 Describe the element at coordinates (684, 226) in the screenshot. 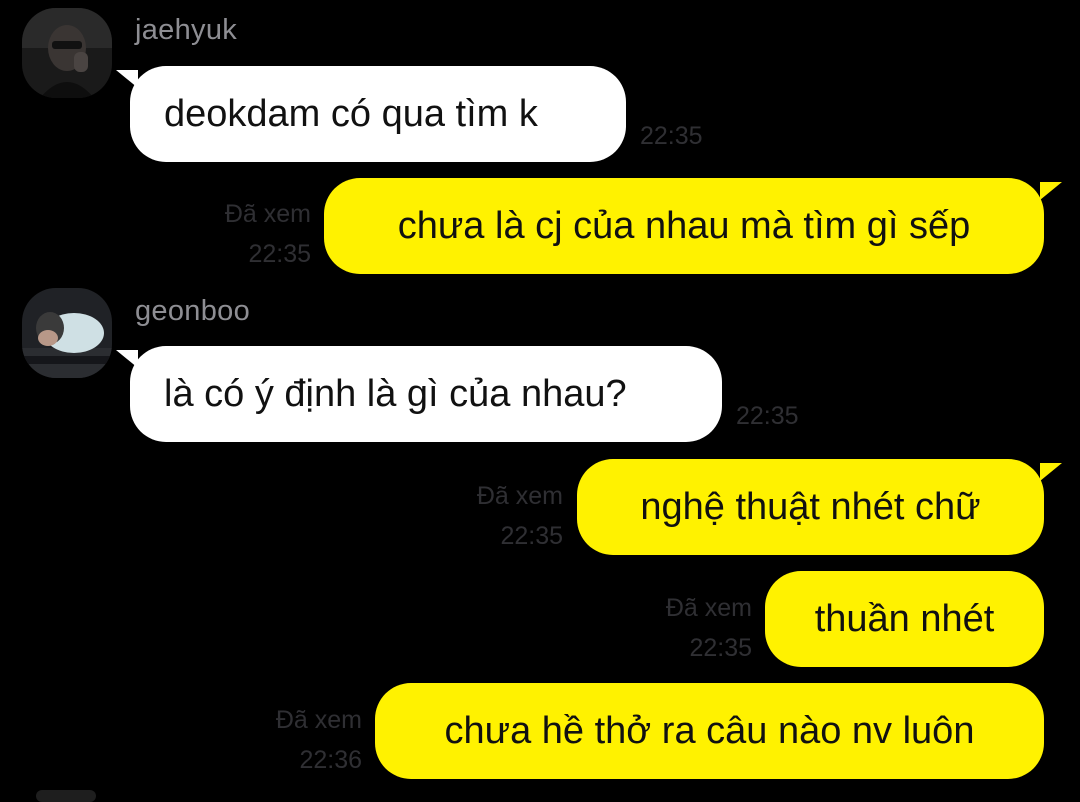

I see `message-bubble-outgoing: chưa là cj của nhau mà tìm gì sếp` at that location.